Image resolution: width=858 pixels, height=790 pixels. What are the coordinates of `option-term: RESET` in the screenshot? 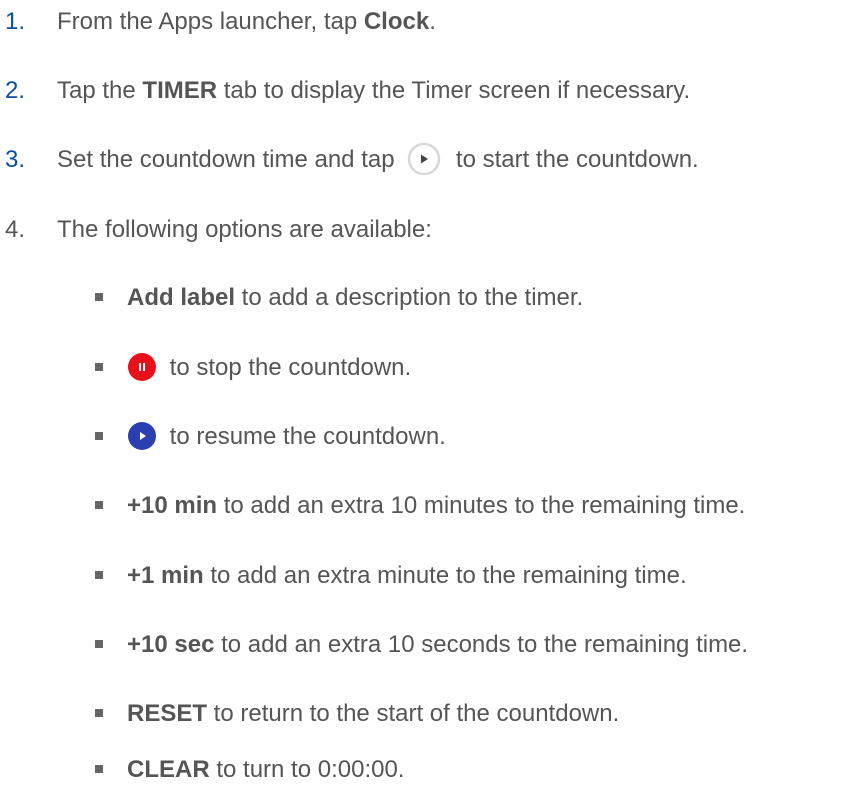 It's located at (167, 713).